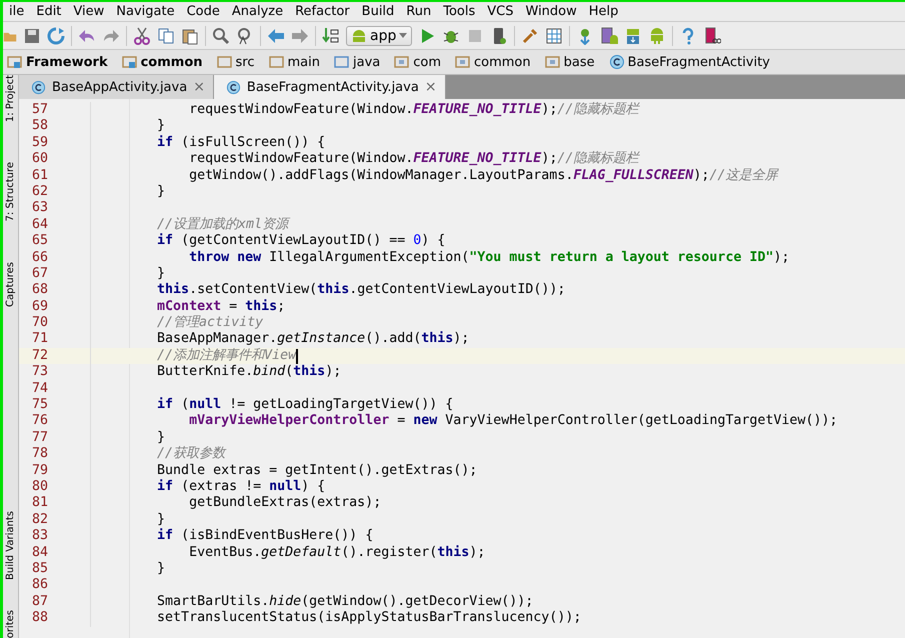  I want to click on line-number: 72, so click(39, 356).